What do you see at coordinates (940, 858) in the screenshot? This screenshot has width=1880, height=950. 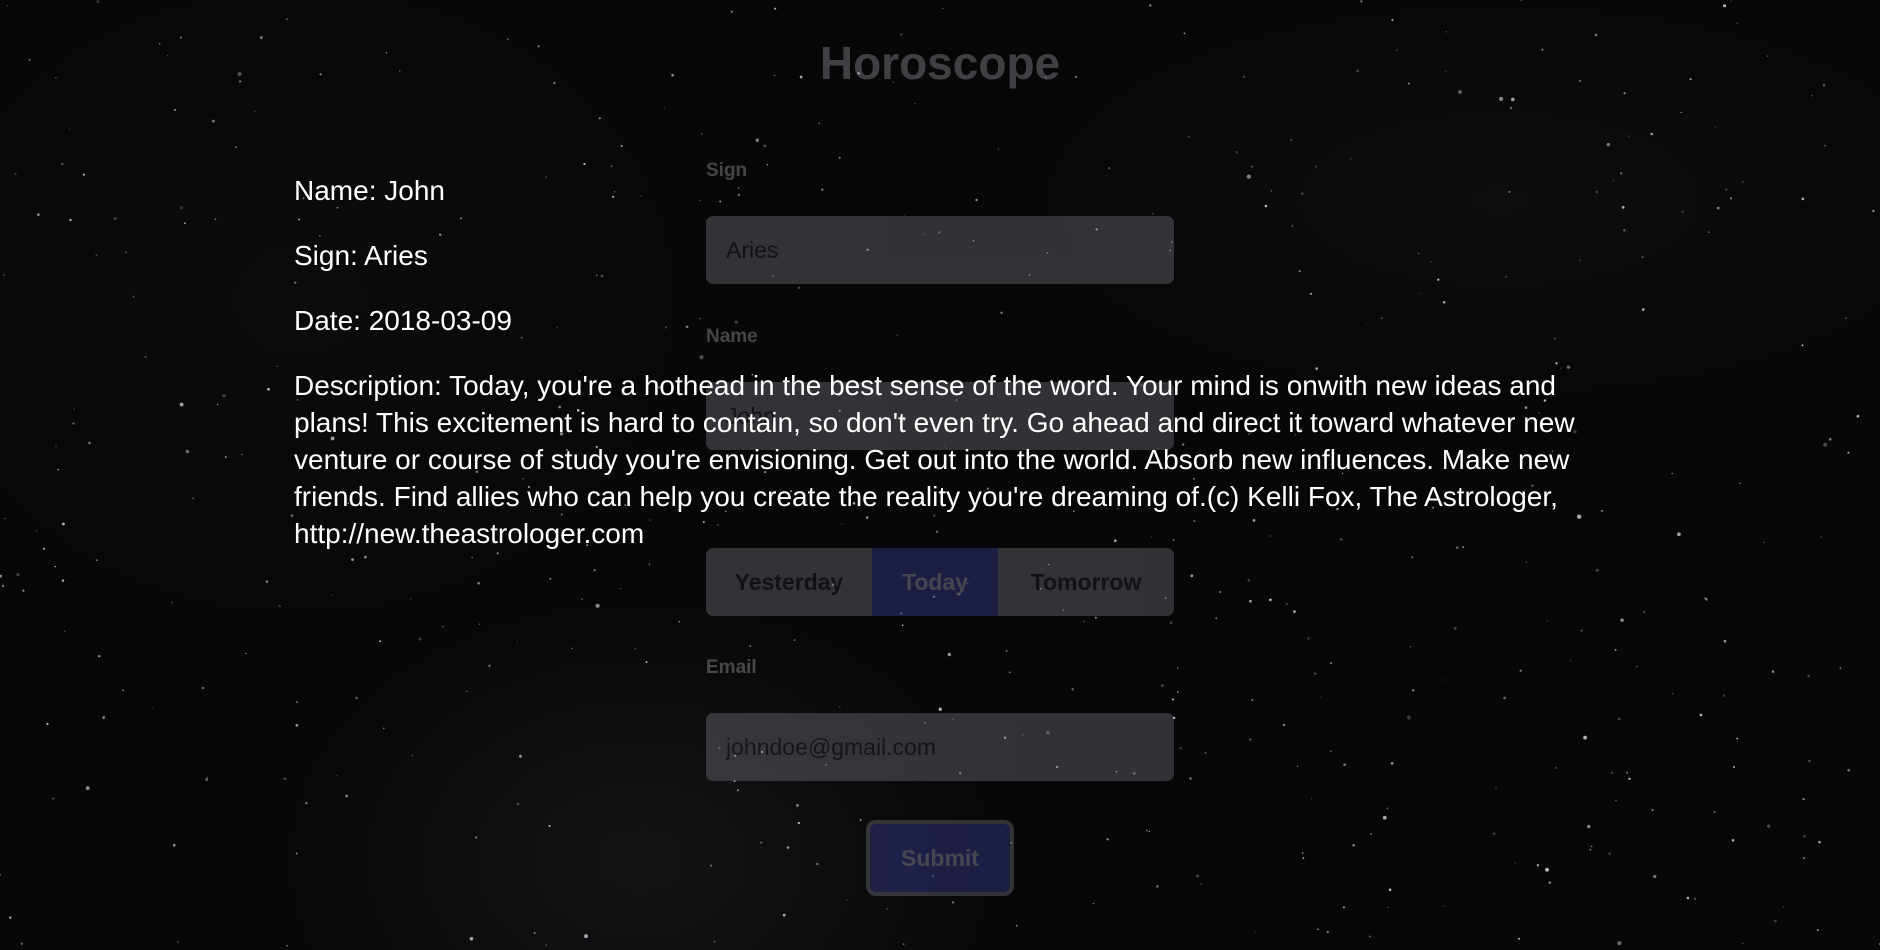 I see `submit-button: Submit` at bounding box center [940, 858].